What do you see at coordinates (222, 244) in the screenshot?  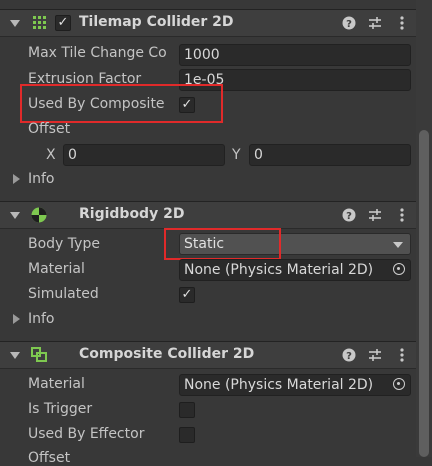 I see `highlight-box-body-type` at bounding box center [222, 244].